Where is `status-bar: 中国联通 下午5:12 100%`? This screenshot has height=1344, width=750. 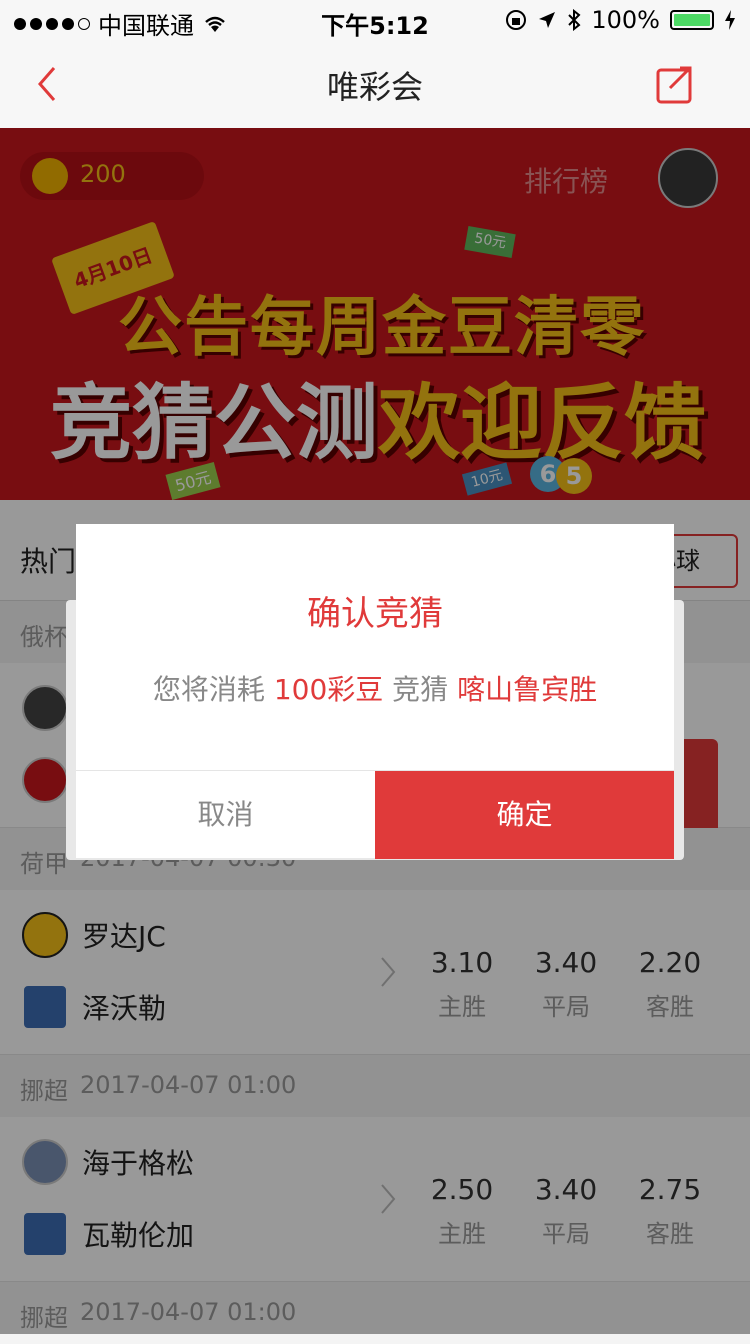 status-bar: 中国联通 下午5:12 100% is located at coordinates (375, 20).